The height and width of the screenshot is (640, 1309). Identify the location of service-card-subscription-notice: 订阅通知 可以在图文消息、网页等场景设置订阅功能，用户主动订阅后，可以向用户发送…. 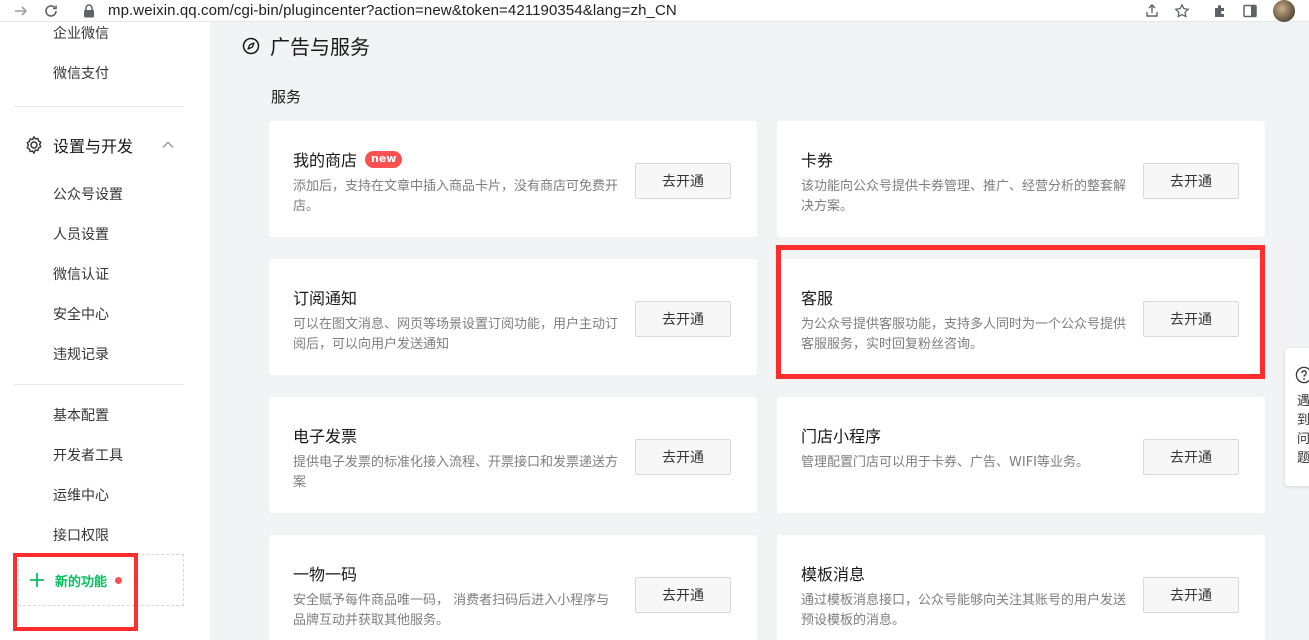
(513, 317).